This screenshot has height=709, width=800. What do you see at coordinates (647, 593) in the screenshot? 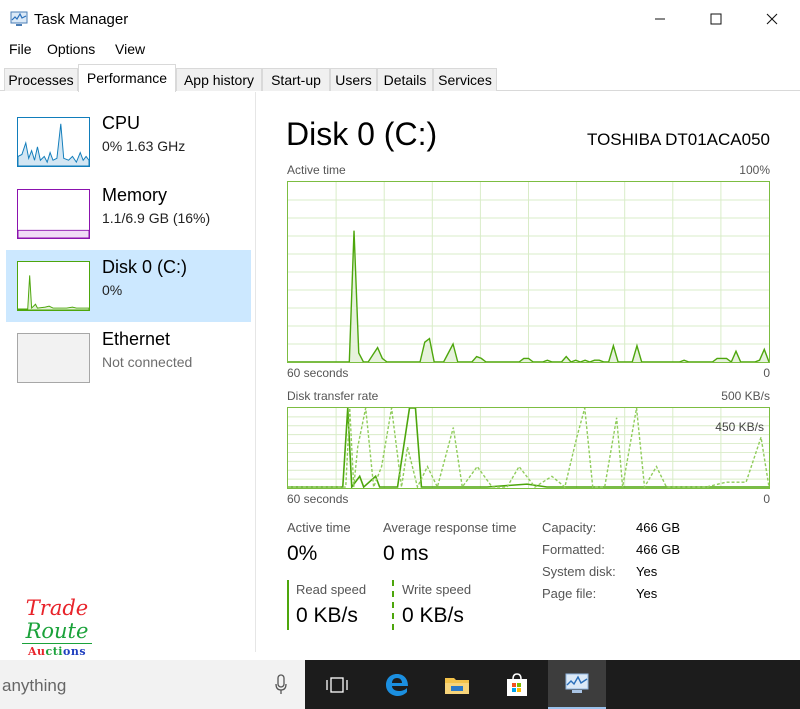
I see `page-file-value: Yes` at bounding box center [647, 593].